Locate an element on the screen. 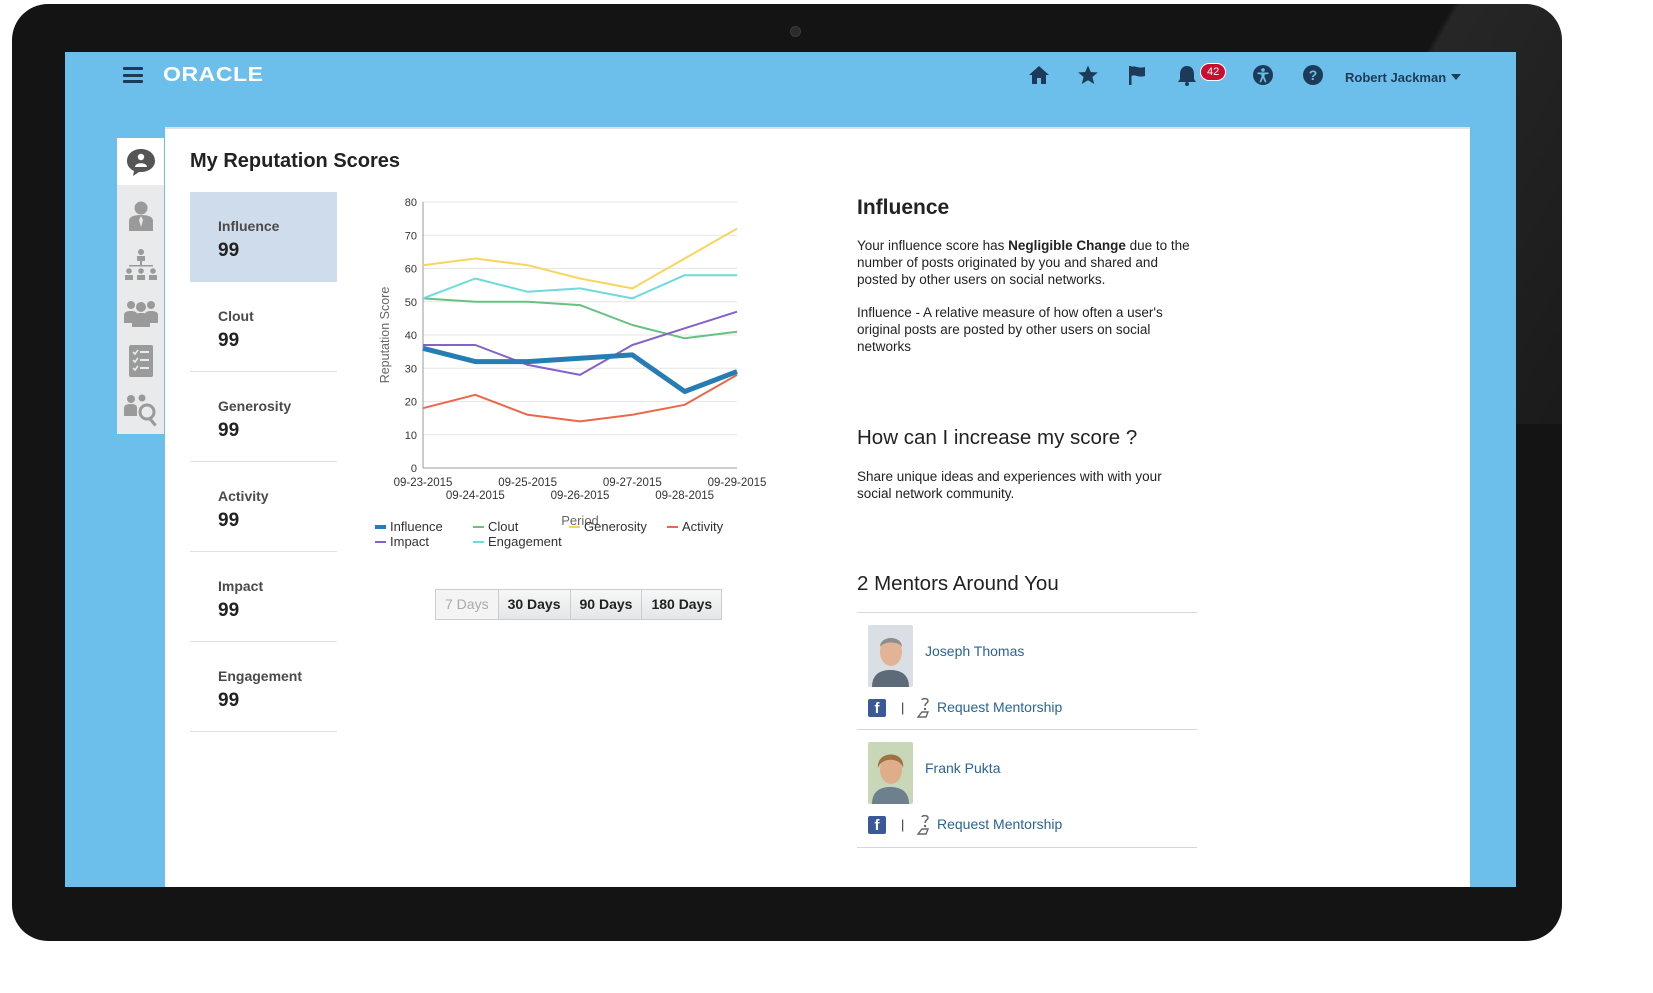  x-tick-label: 09-27-2015 is located at coordinates (632, 483).